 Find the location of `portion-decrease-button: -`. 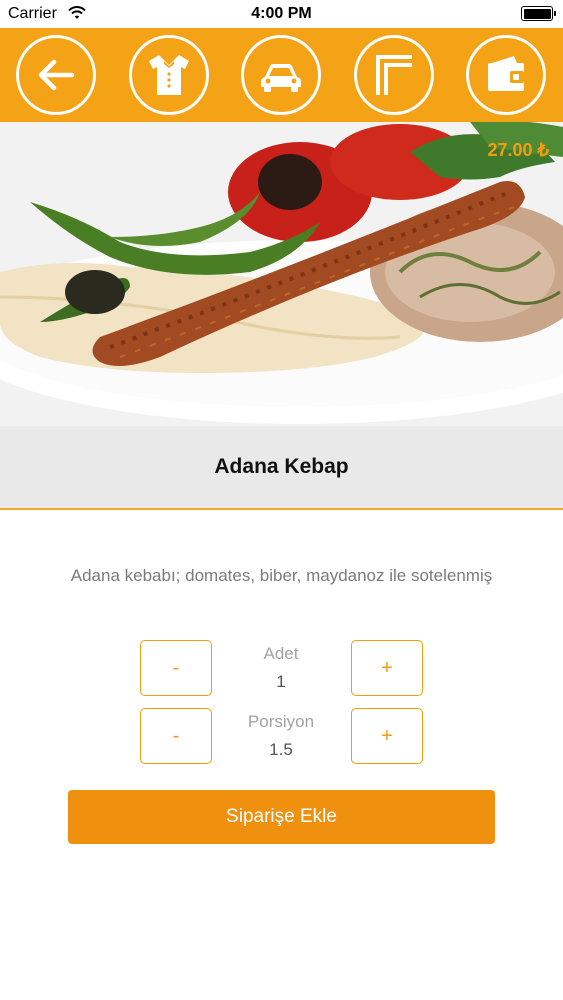

portion-decrease-button: - is located at coordinates (176, 736).